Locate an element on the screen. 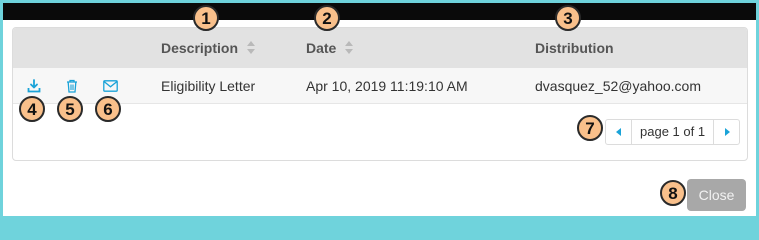  envelope-icon is located at coordinates (110, 86).